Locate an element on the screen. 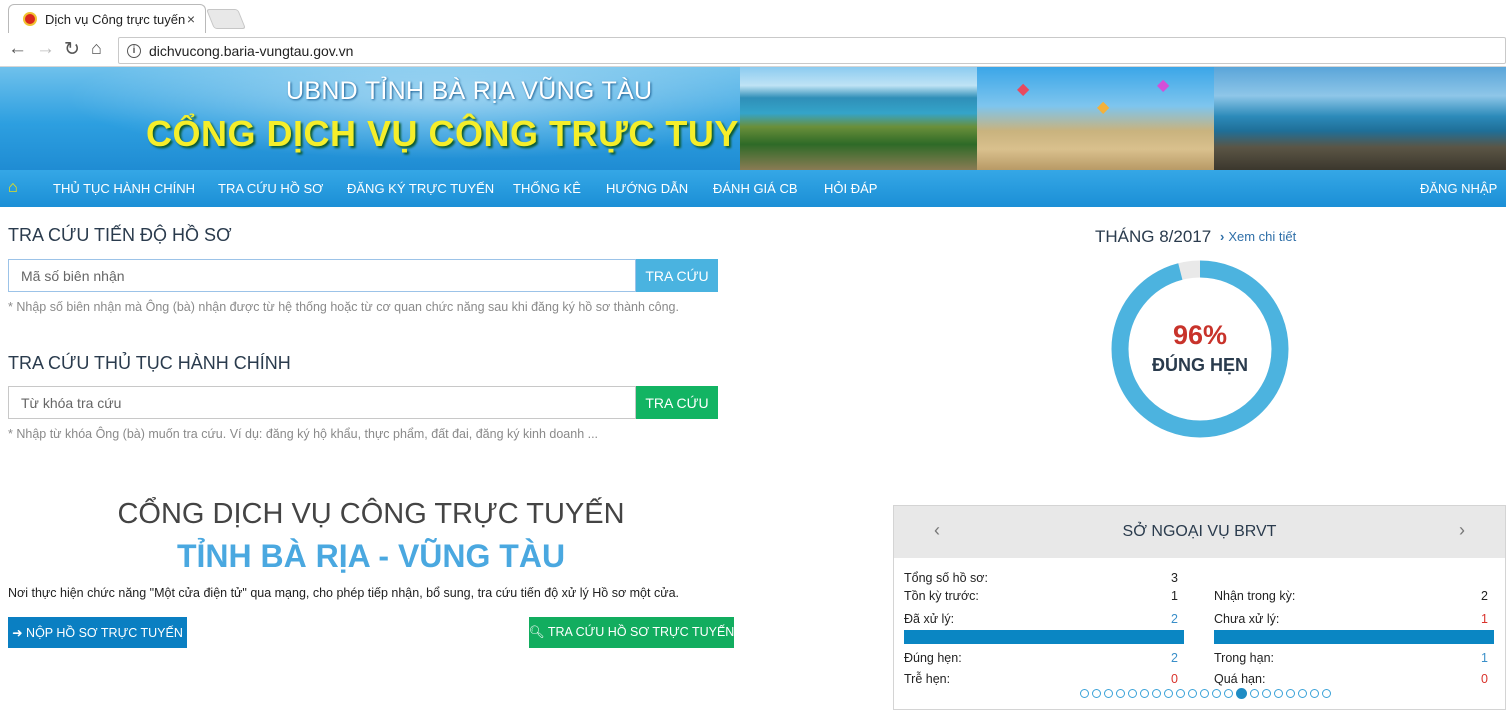 This screenshot has width=1506, height=717. unprocessed-value: 1 is located at coordinates (1484, 619).